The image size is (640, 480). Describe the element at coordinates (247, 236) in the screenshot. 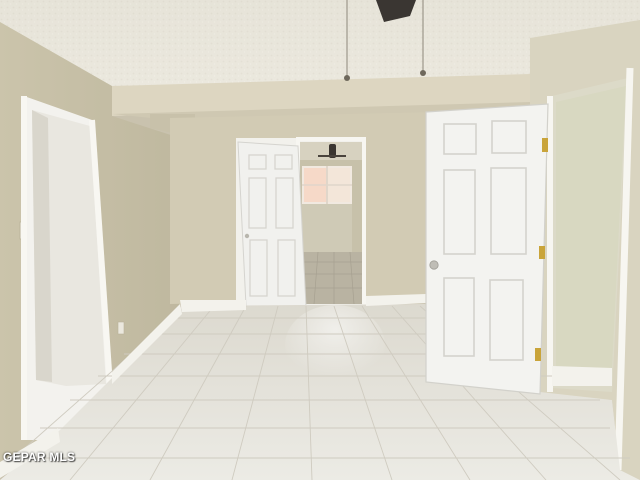

I see `back-door-knob-icon` at that location.